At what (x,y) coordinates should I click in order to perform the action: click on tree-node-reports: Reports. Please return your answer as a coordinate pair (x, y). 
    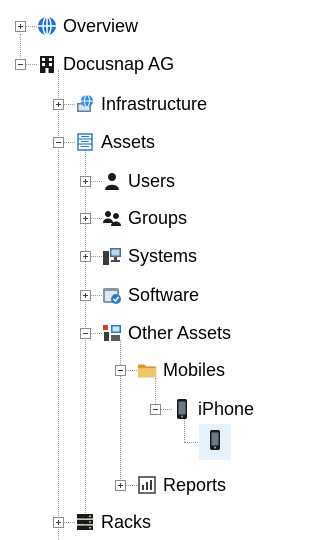
    Looking at the image, I should click on (181, 485).